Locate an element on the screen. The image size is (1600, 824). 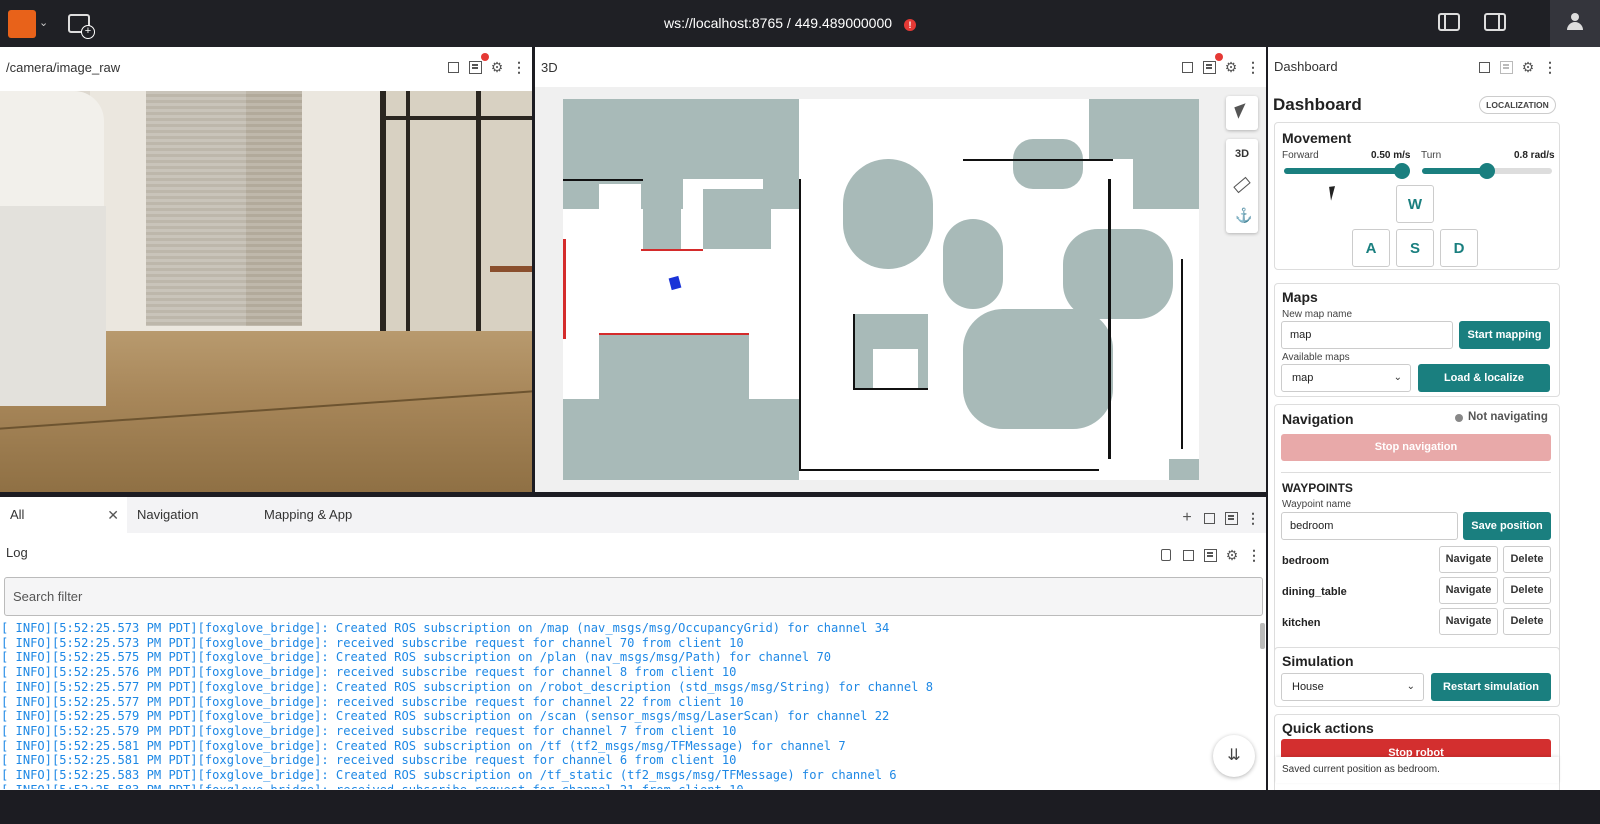
left-key-button: A is located at coordinates (1371, 248).